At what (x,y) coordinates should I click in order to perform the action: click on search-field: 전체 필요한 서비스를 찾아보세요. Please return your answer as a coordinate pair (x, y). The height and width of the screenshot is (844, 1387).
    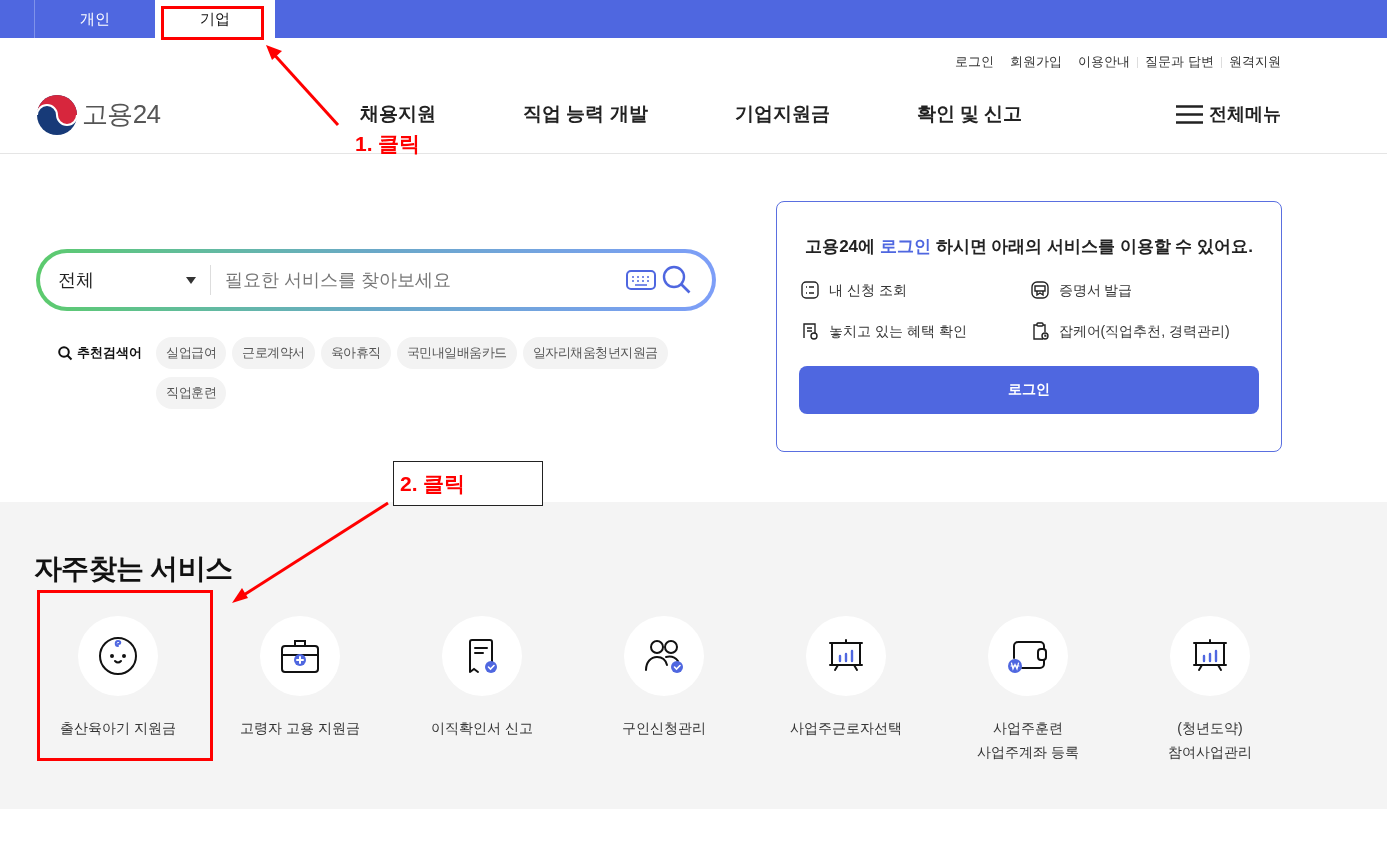
    Looking at the image, I should click on (376, 280).